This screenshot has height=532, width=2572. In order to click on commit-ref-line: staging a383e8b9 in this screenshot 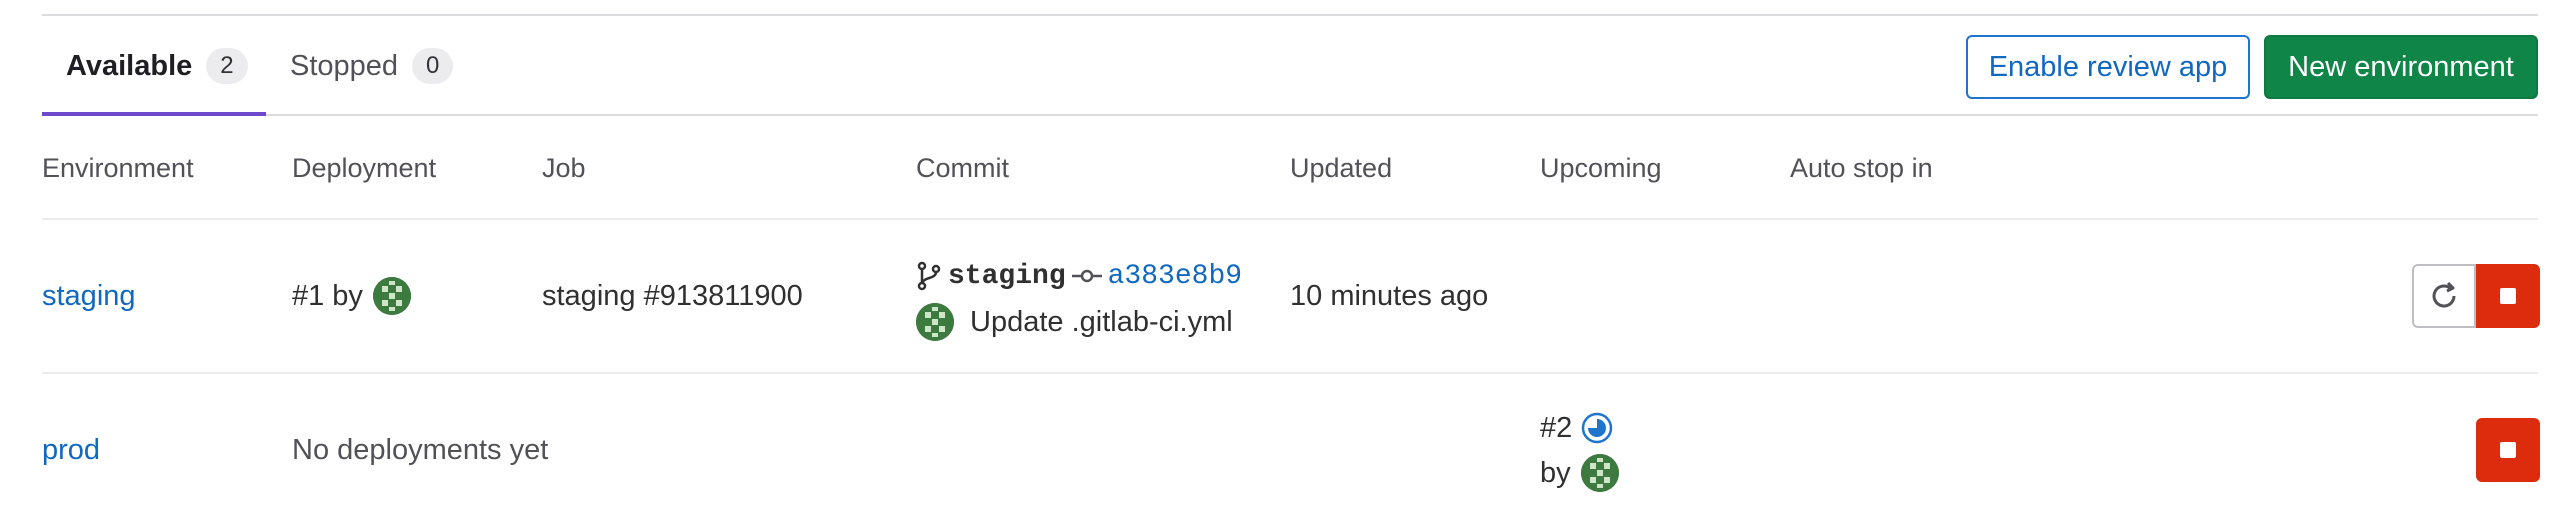, I will do `click(1079, 276)`.